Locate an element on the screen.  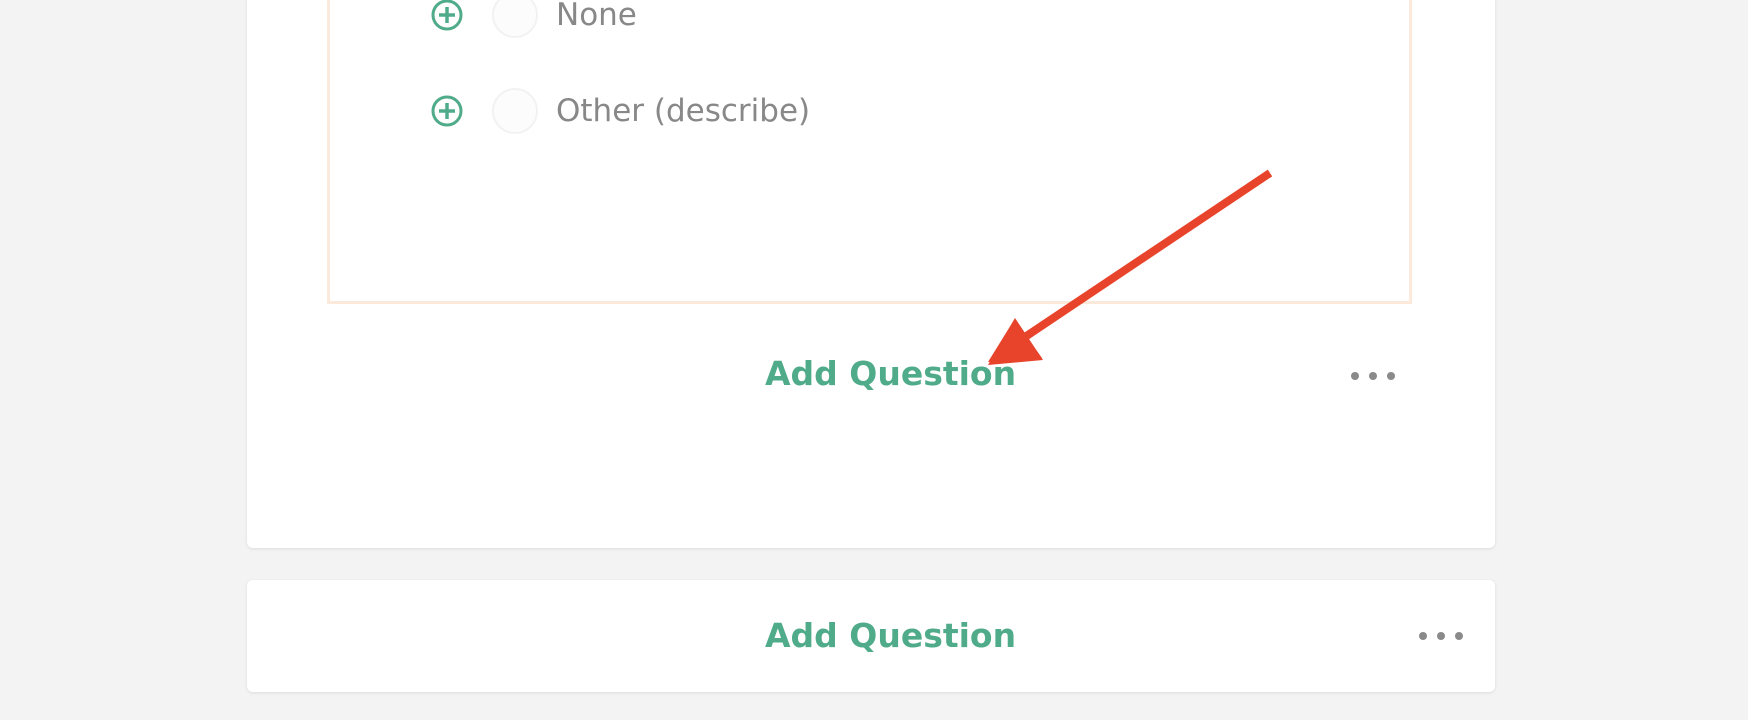
add-question-card: Add Question is located at coordinates (871, 636).